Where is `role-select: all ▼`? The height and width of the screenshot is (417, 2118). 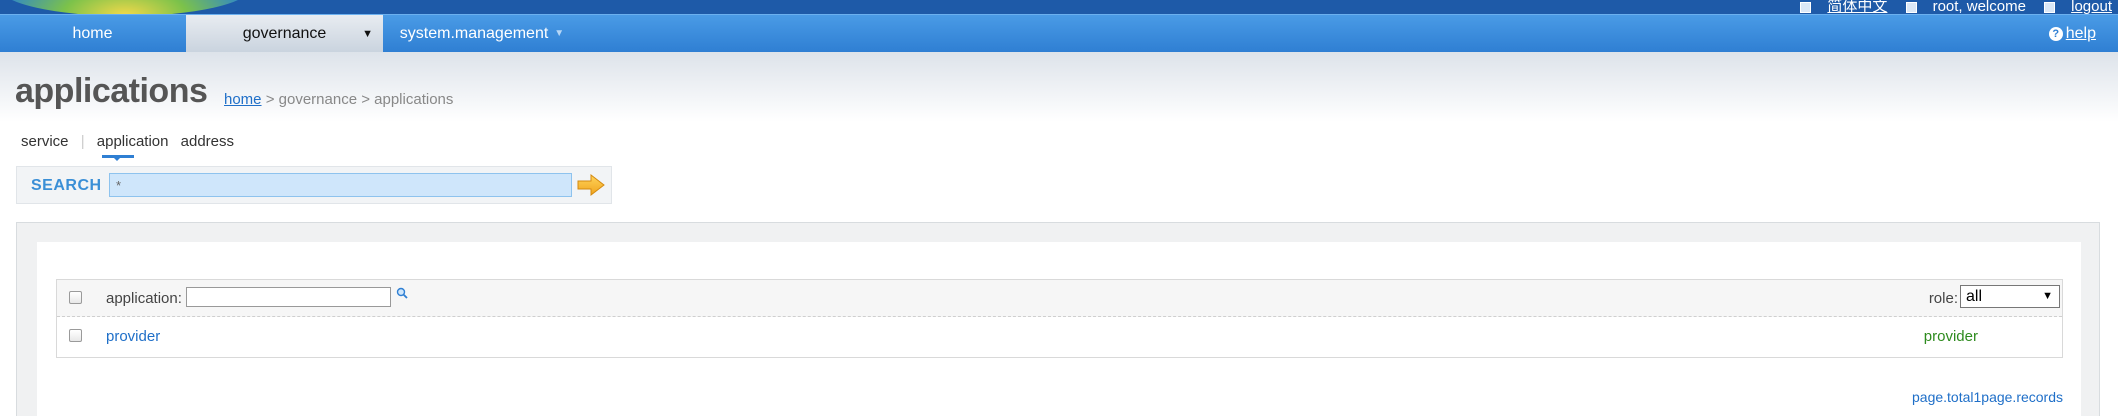
role-select: all ▼ is located at coordinates (2010, 296).